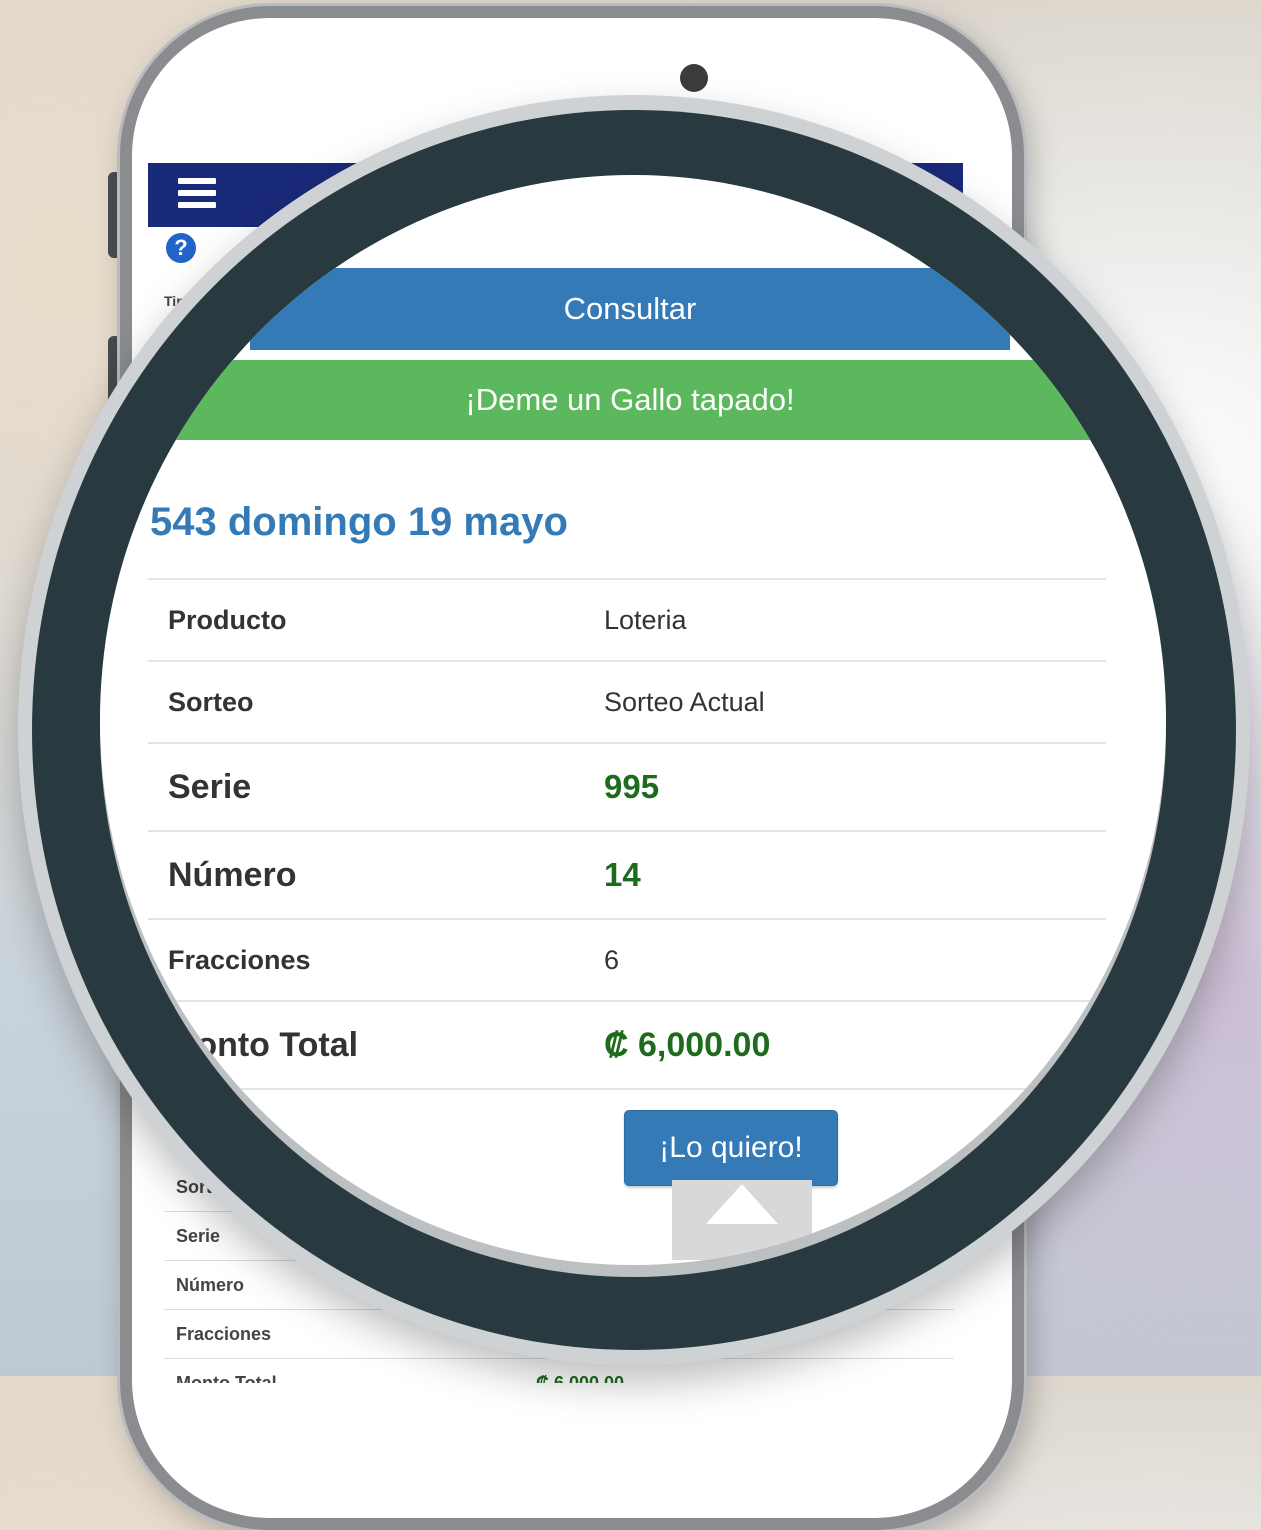  Describe the element at coordinates (612, 959) in the screenshot. I see `row-value: 6` at that location.